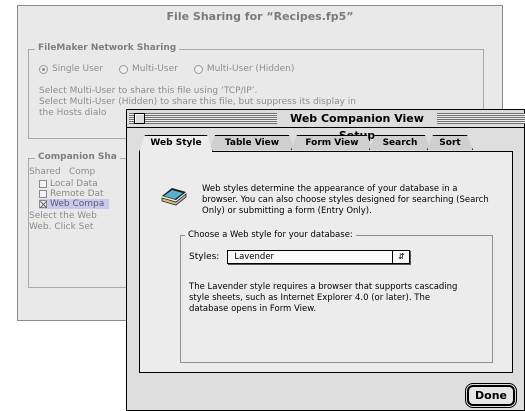  Describe the element at coordinates (270, 235) in the screenshot. I see `web-style-group-label: Choose a Web style for your database:` at that location.